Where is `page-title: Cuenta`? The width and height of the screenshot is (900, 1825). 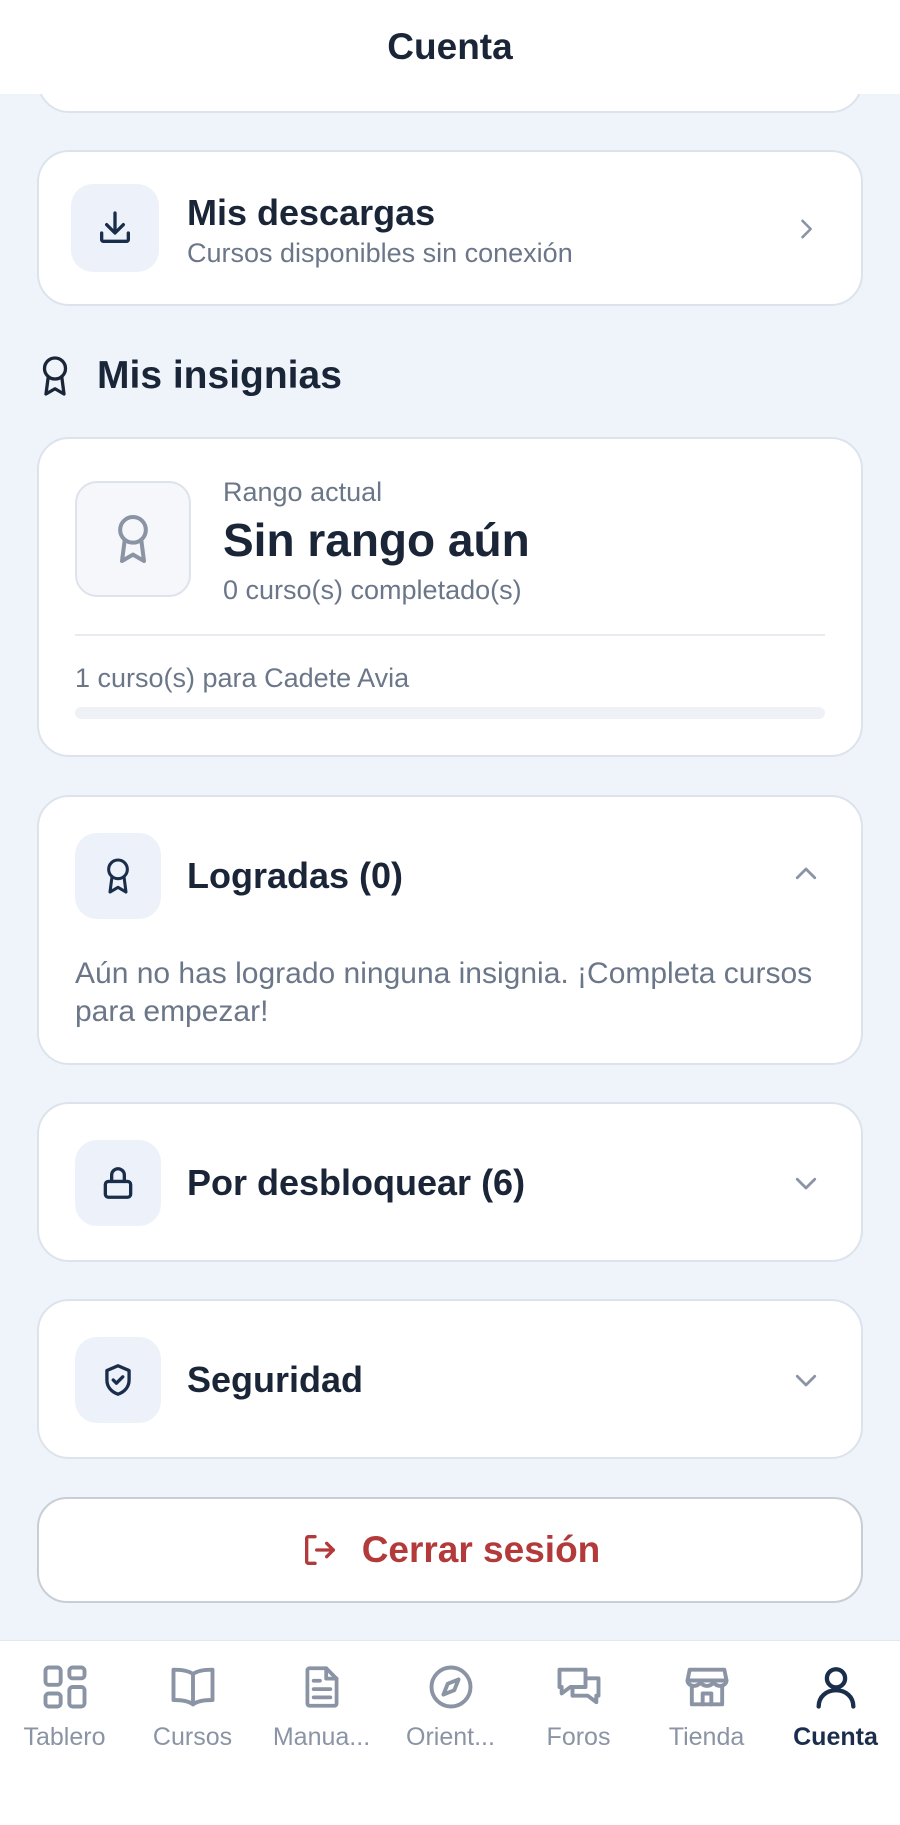
page-title: Cuenta is located at coordinates (450, 46).